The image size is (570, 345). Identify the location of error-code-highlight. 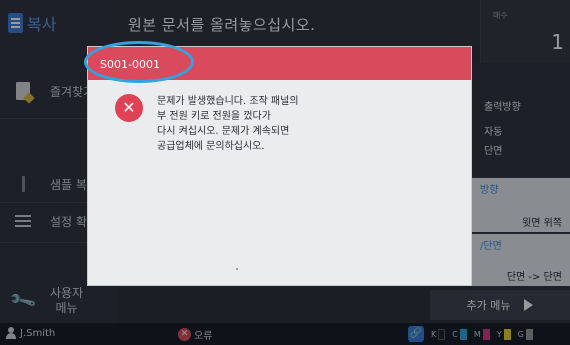
(139, 62).